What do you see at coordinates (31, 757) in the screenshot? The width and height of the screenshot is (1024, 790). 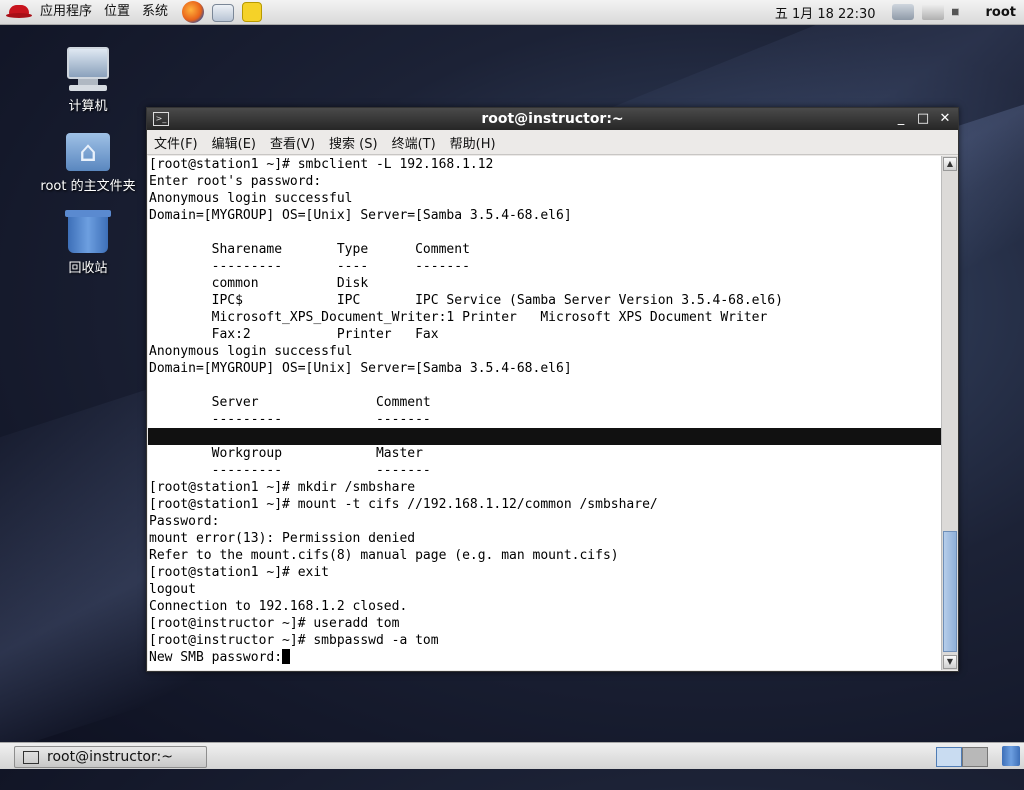 I see `terminal-icon` at bounding box center [31, 757].